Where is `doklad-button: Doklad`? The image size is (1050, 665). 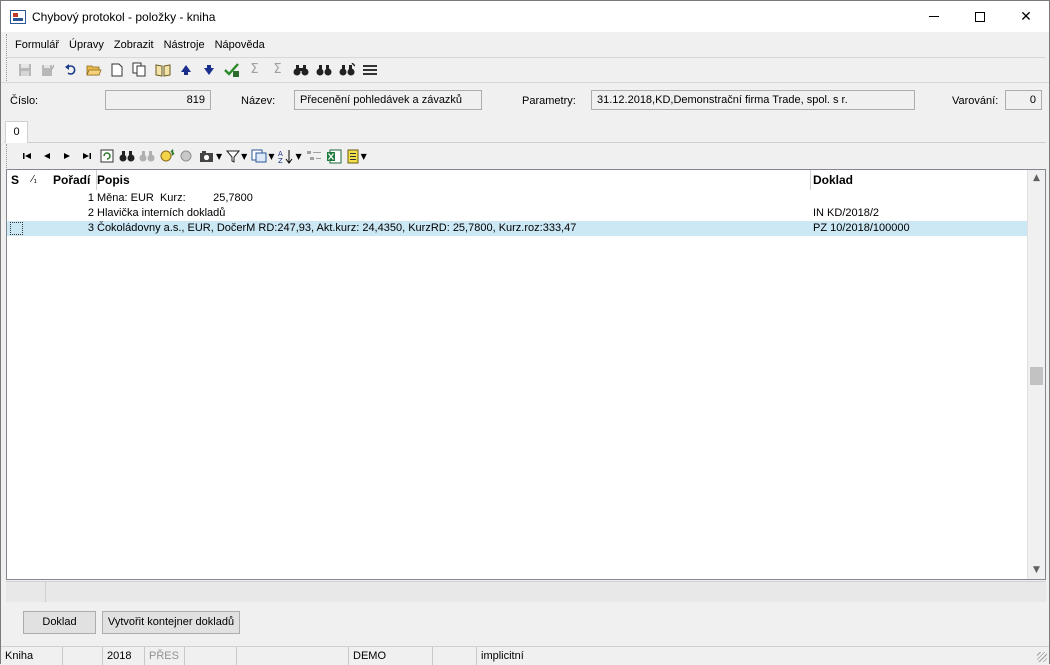 doklad-button: Doklad is located at coordinates (59, 622).